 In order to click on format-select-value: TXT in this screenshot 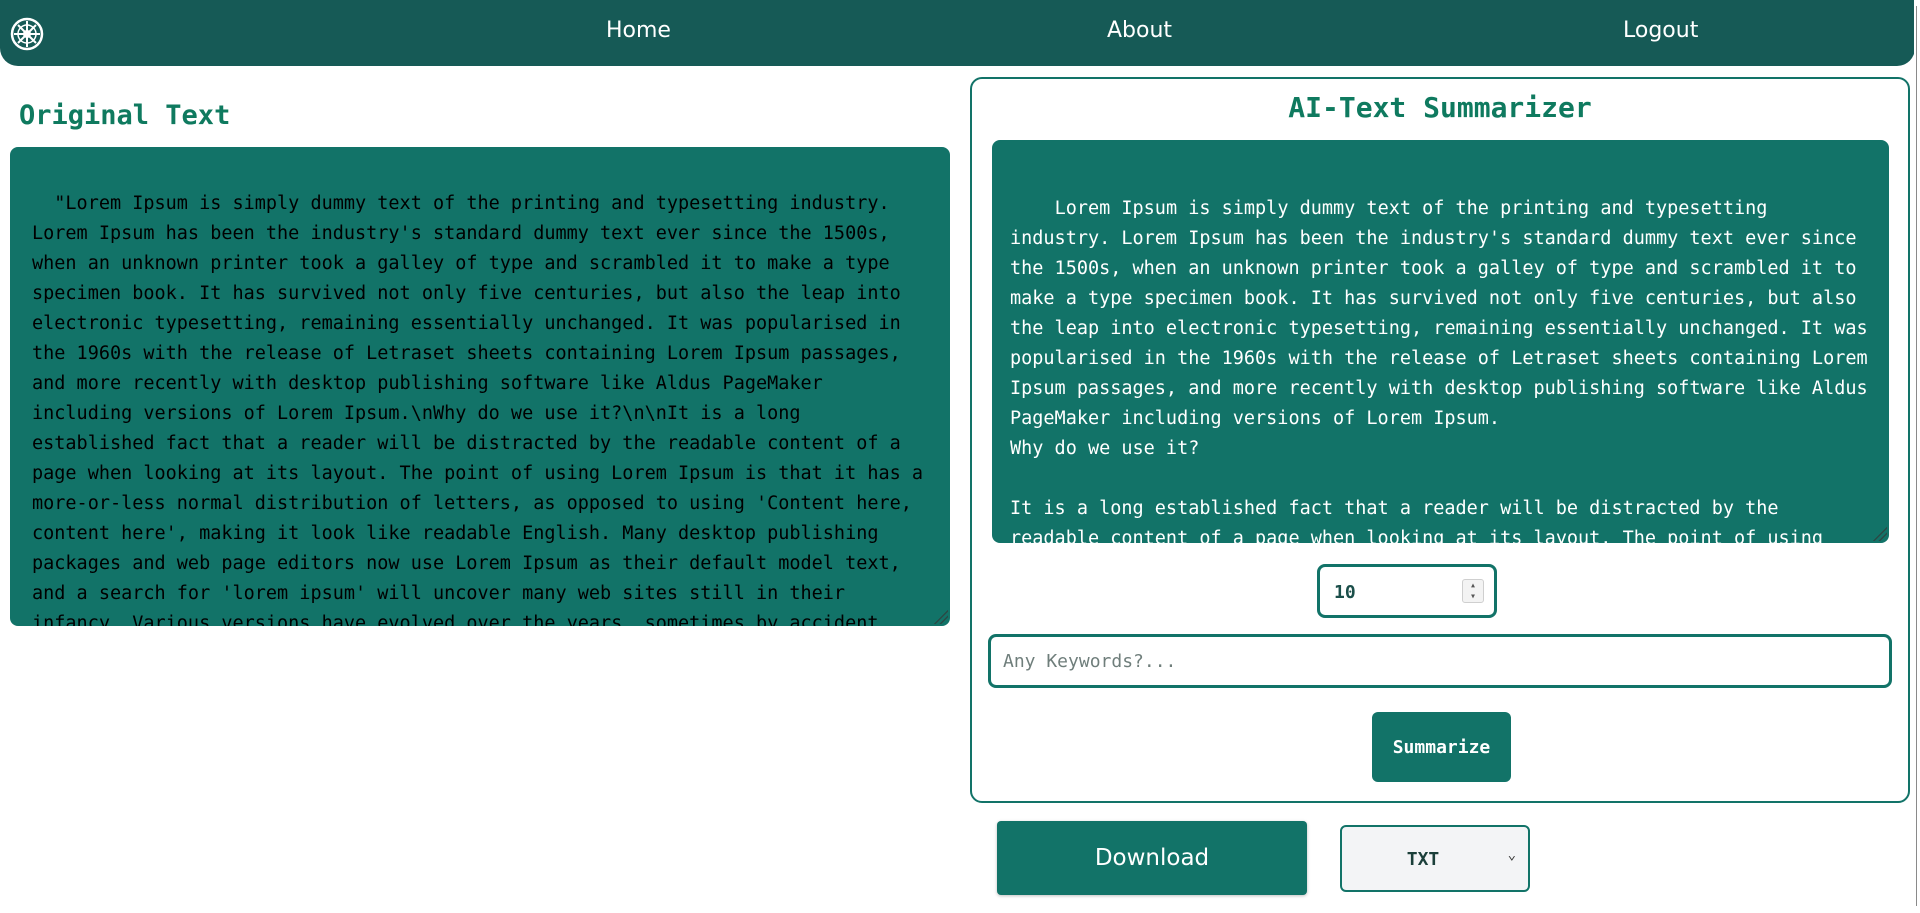, I will do `click(1423, 859)`.